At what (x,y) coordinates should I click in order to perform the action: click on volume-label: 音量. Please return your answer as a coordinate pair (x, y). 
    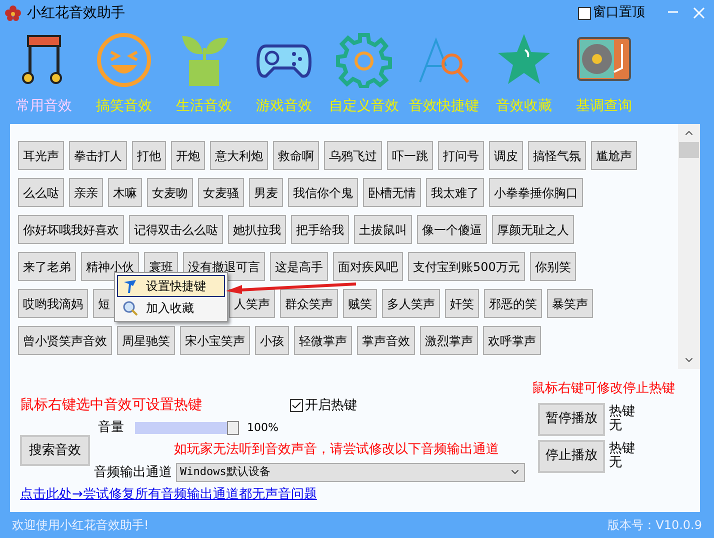
    Looking at the image, I should click on (111, 428).